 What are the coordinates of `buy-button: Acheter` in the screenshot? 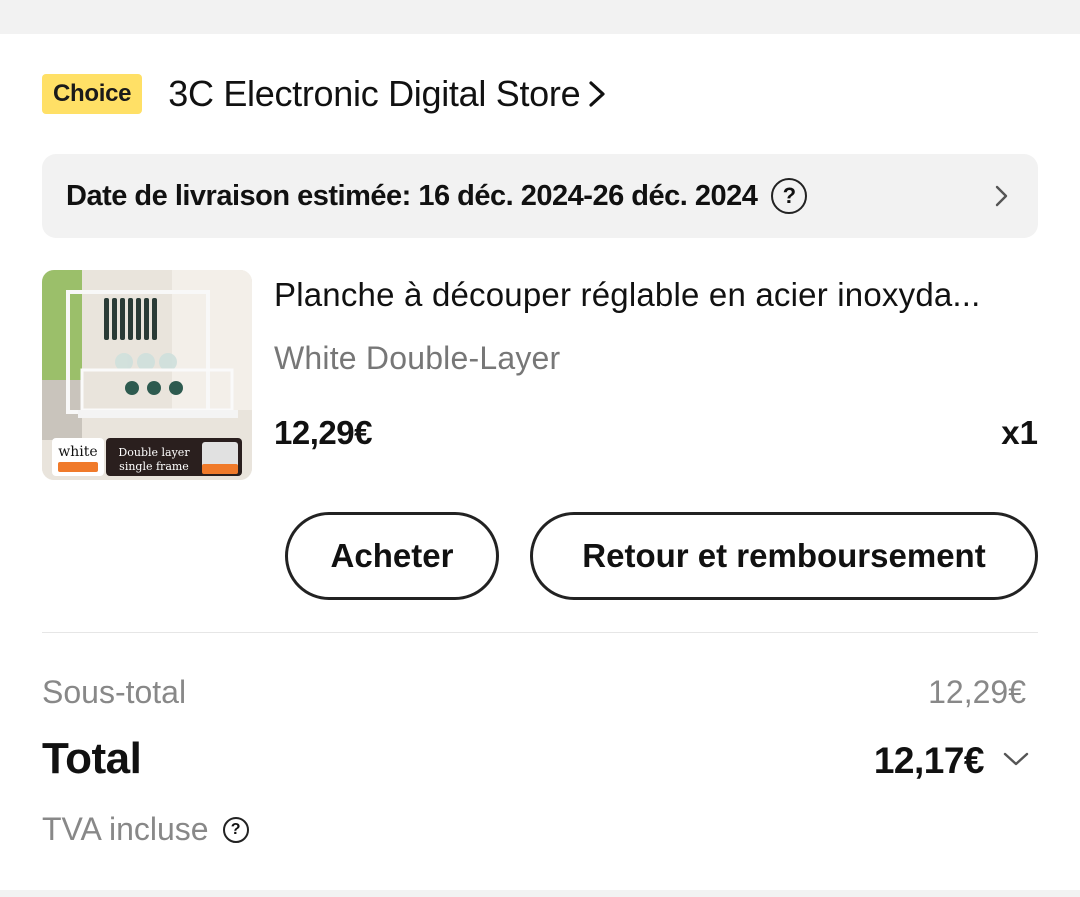 It's located at (392, 556).